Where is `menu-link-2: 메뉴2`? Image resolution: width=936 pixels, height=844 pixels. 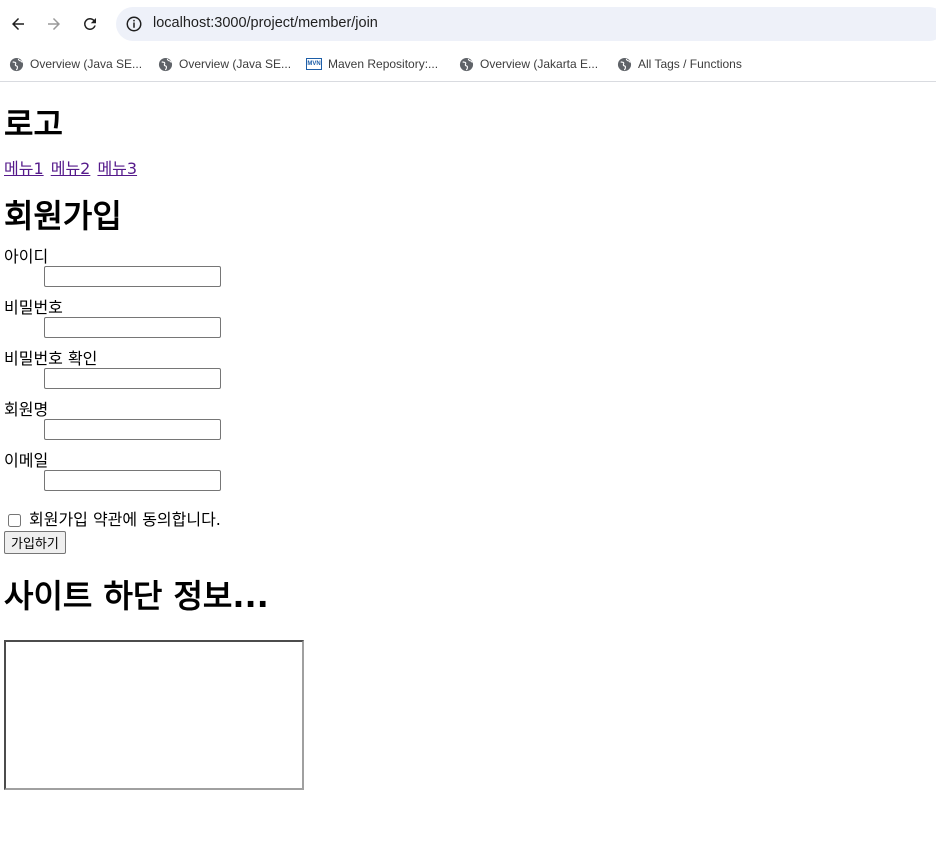 menu-link-2: 메뉴2 is located at coordinates (71, 168).